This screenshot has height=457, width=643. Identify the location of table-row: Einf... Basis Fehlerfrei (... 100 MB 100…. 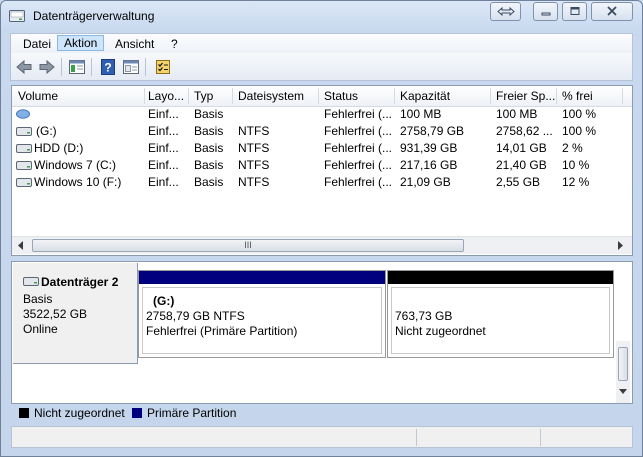
(322, 114).